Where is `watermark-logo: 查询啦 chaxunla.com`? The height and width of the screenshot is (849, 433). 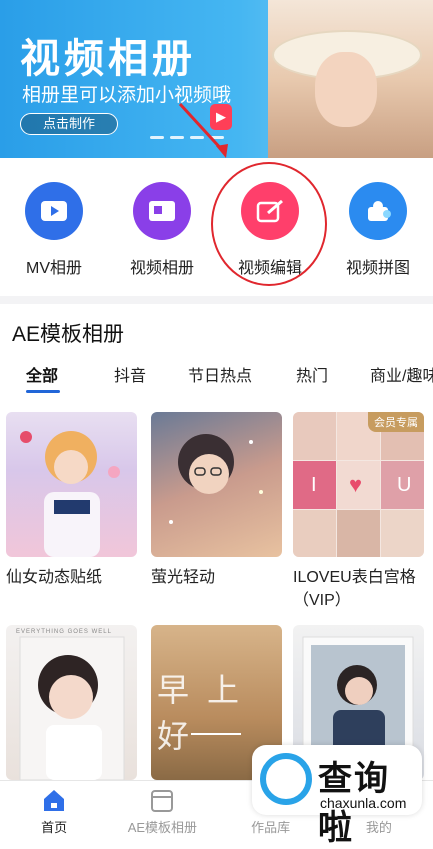
watermark-logo: 查询啦 chaxunla.com is located at coordinates (337, 796).